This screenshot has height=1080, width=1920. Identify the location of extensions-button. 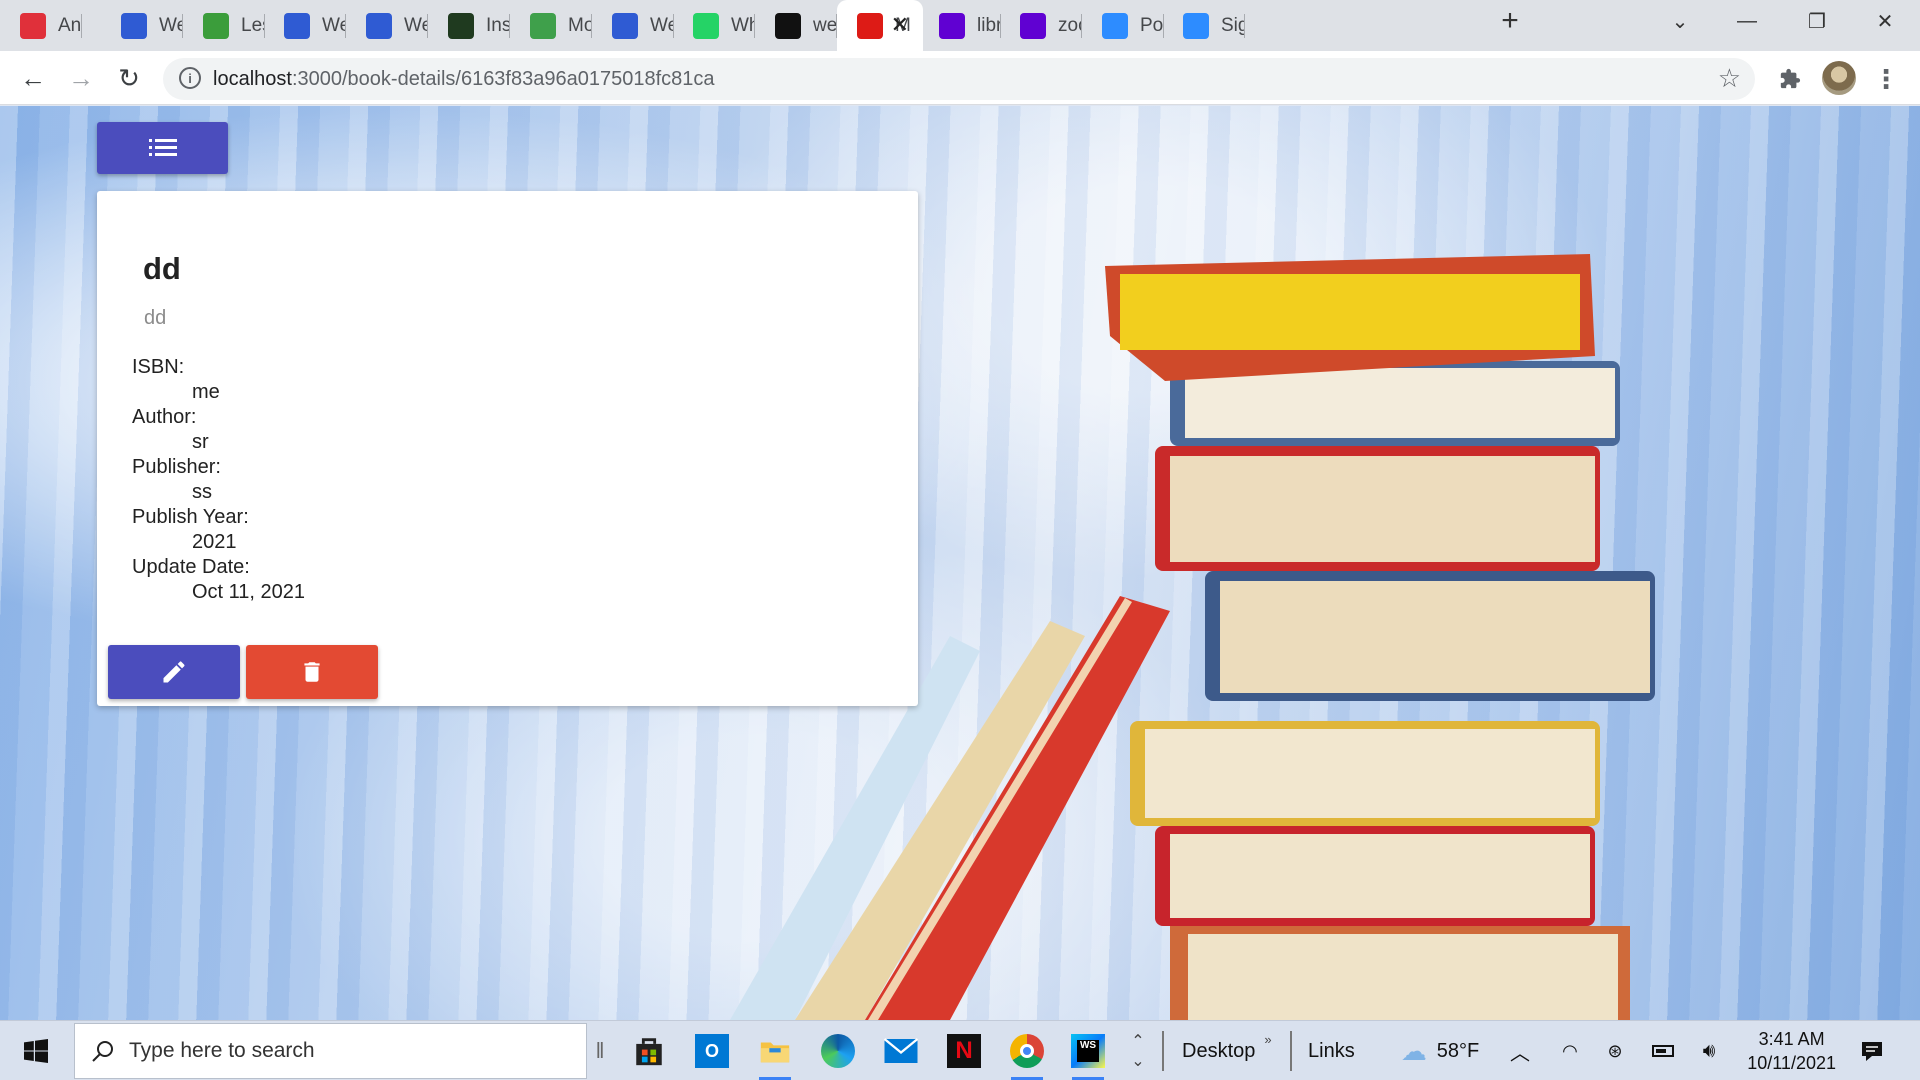
(1790, 79).